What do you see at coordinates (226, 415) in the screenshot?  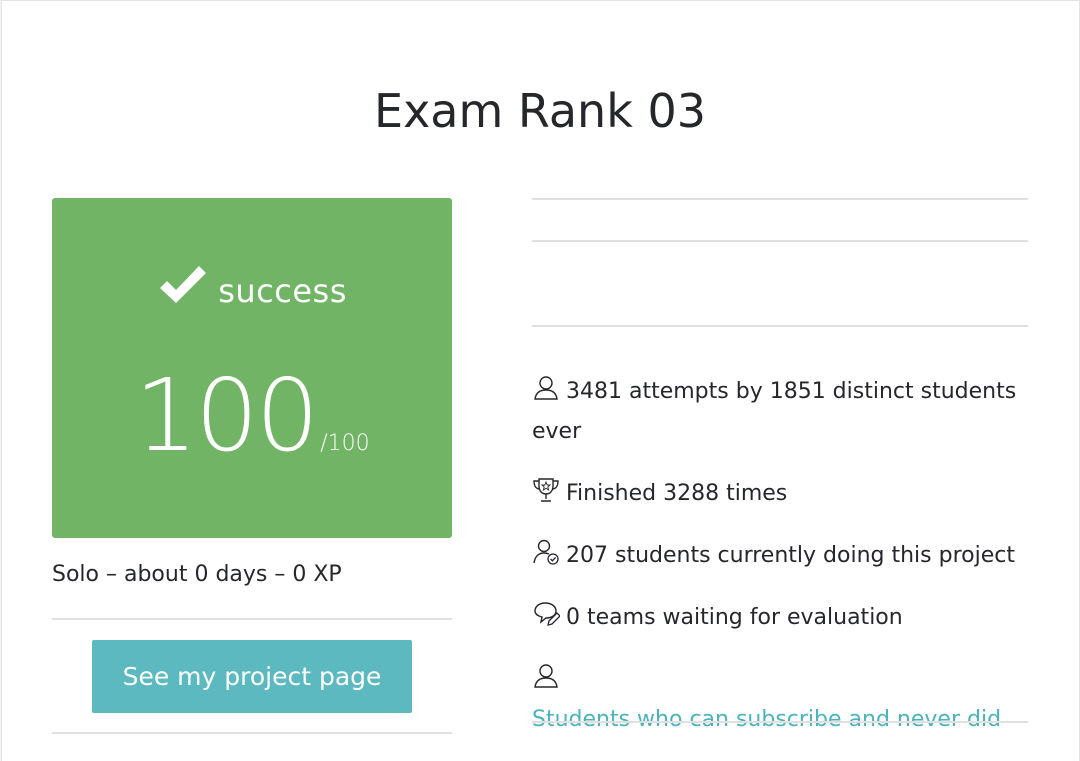 I see `score-value: 100` at bounding box center [226, 415].